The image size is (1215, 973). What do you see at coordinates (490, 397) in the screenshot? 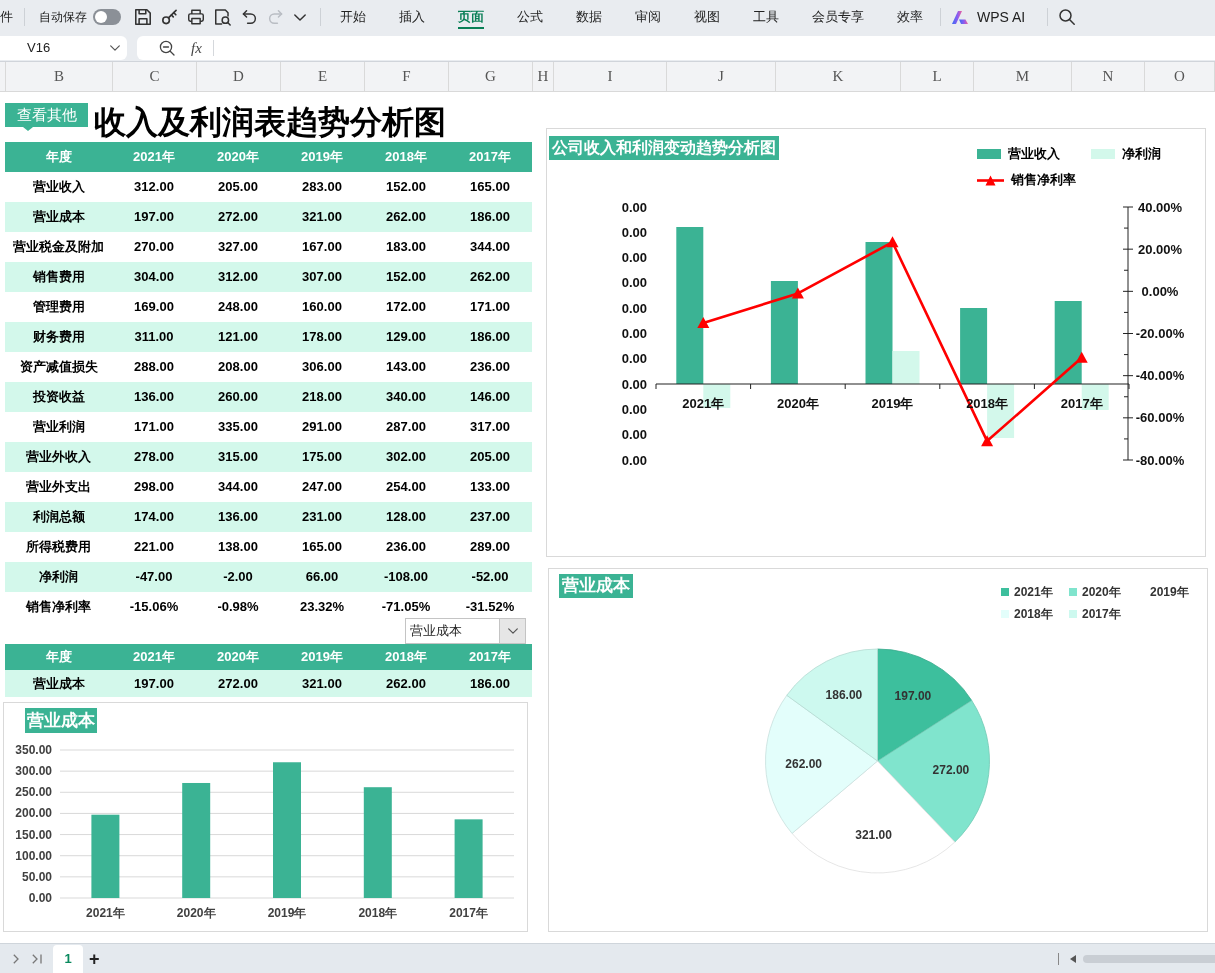
I see `table-cell-text: 146.00` at bounding box center [490, 397].